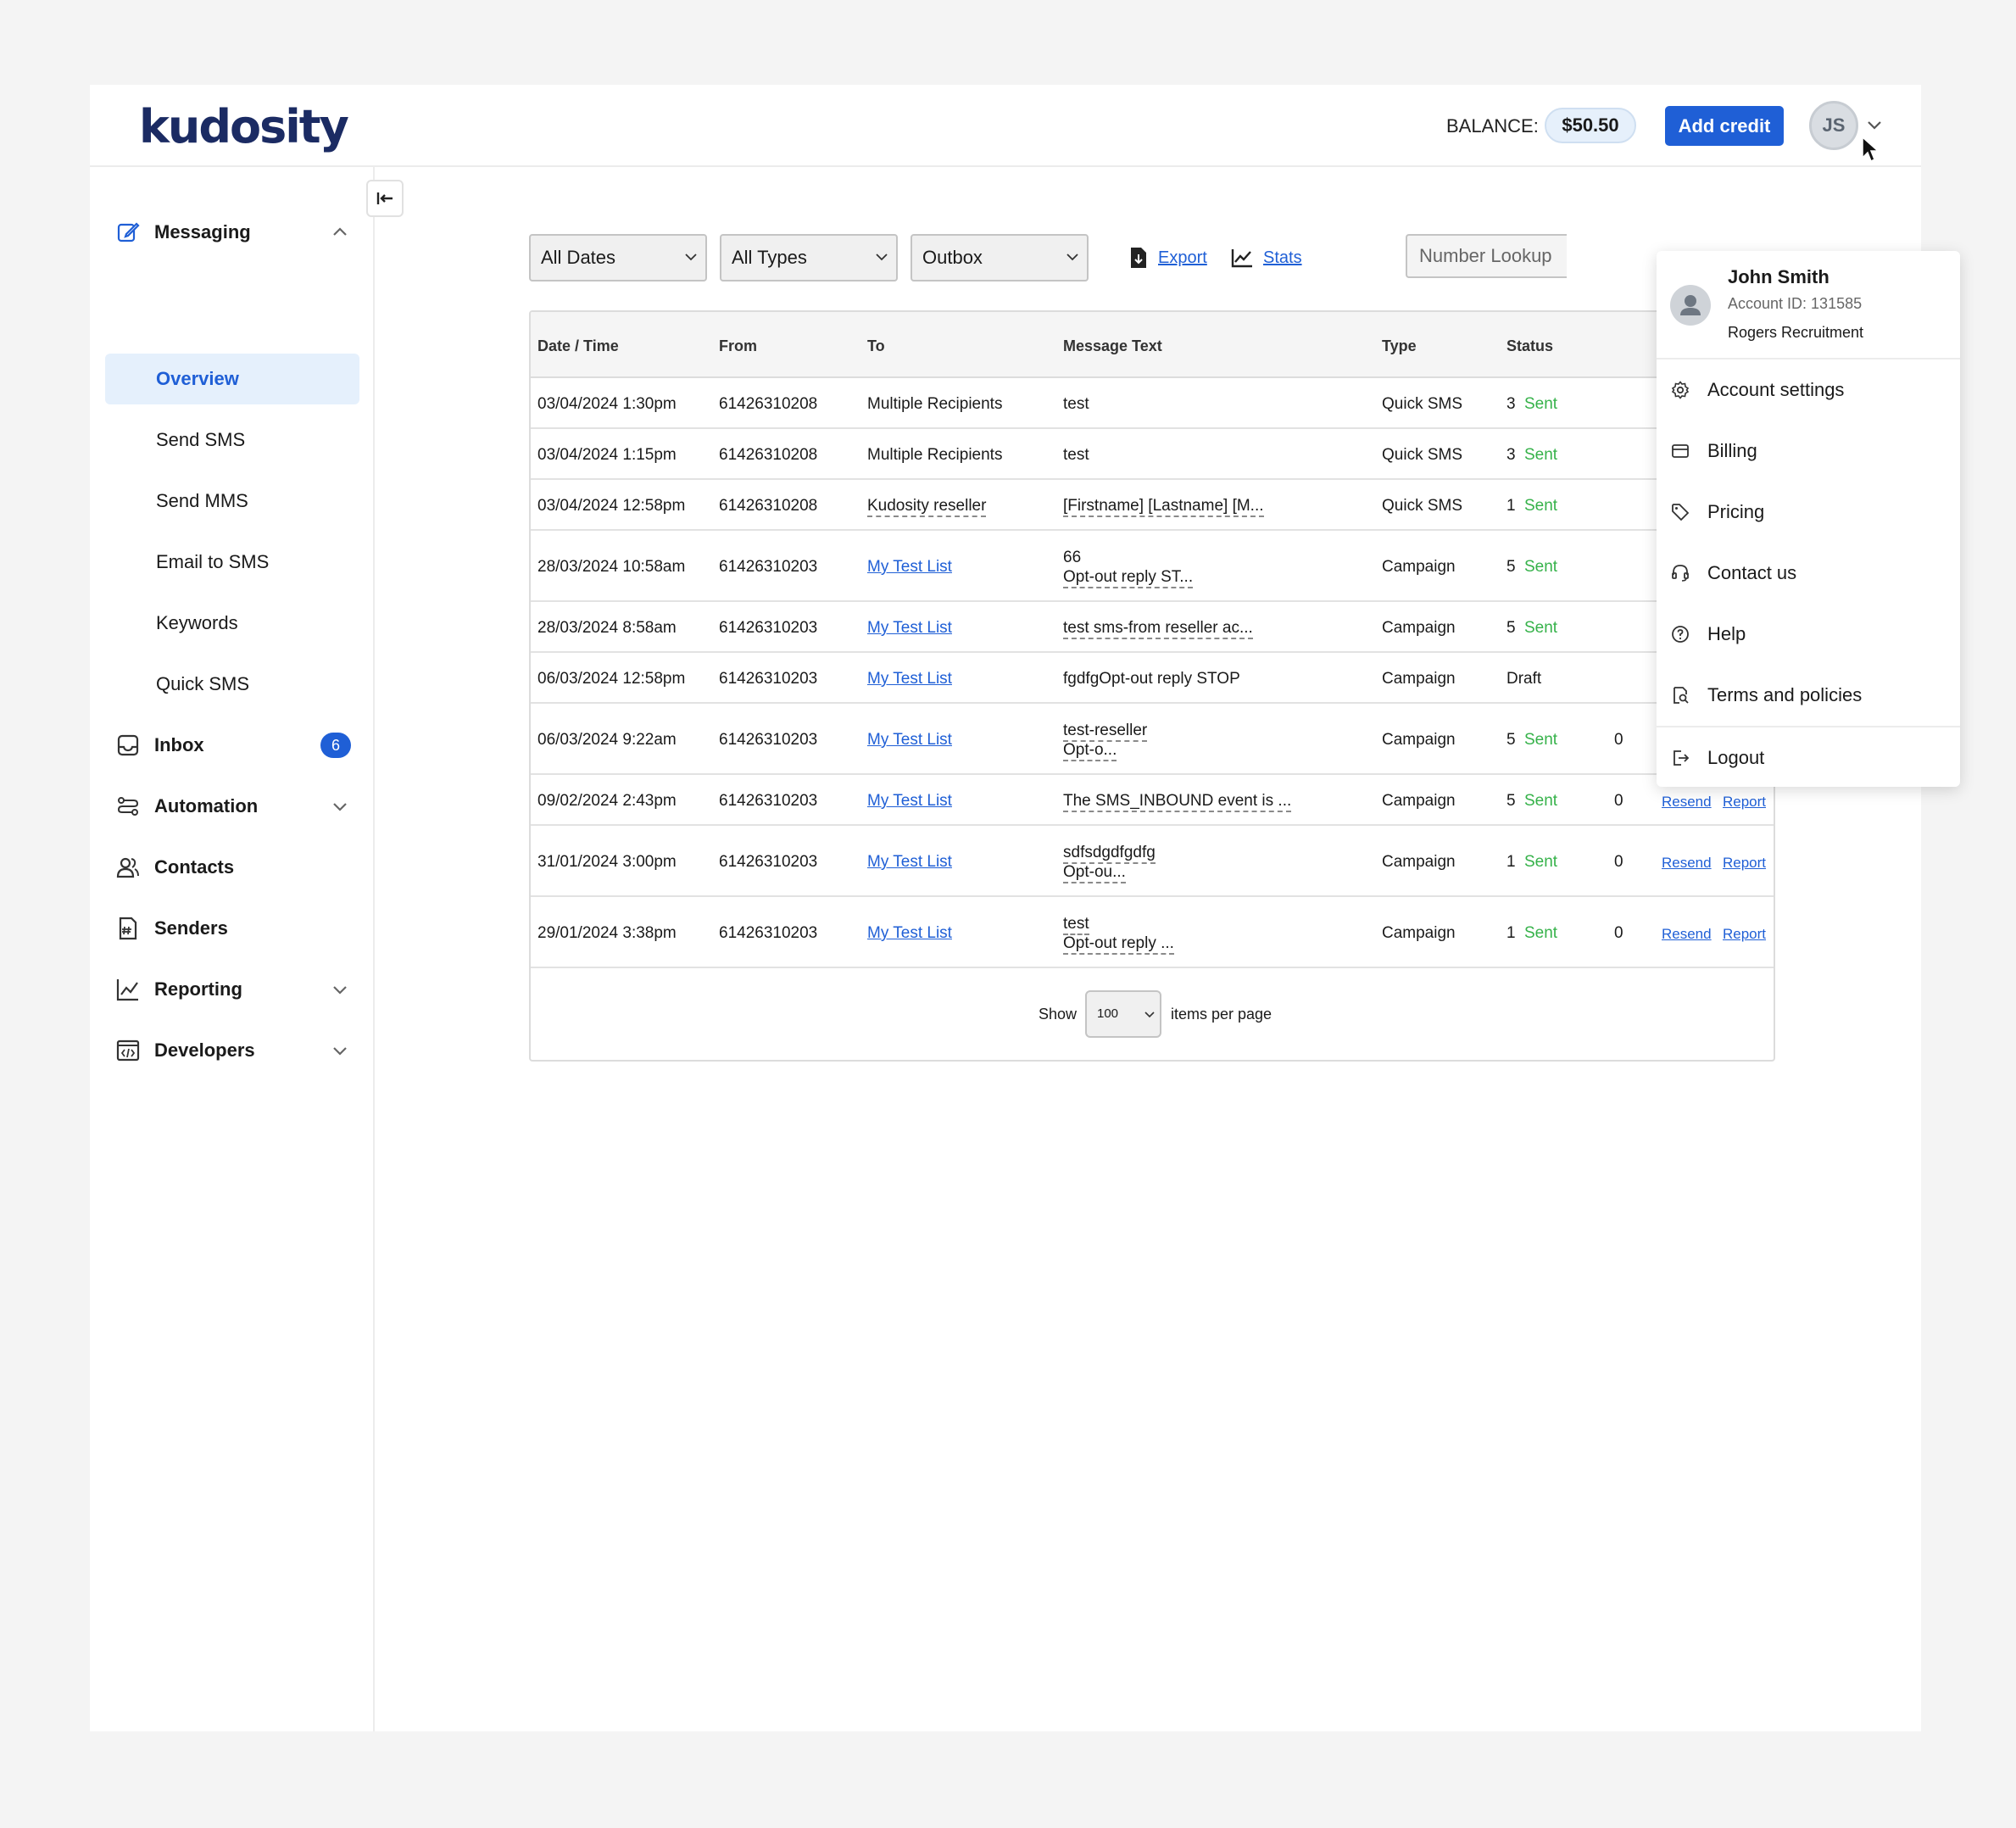 This screenshot has width=2016, height=1828. I want to click on export-label: Export, so click(1182, 257).